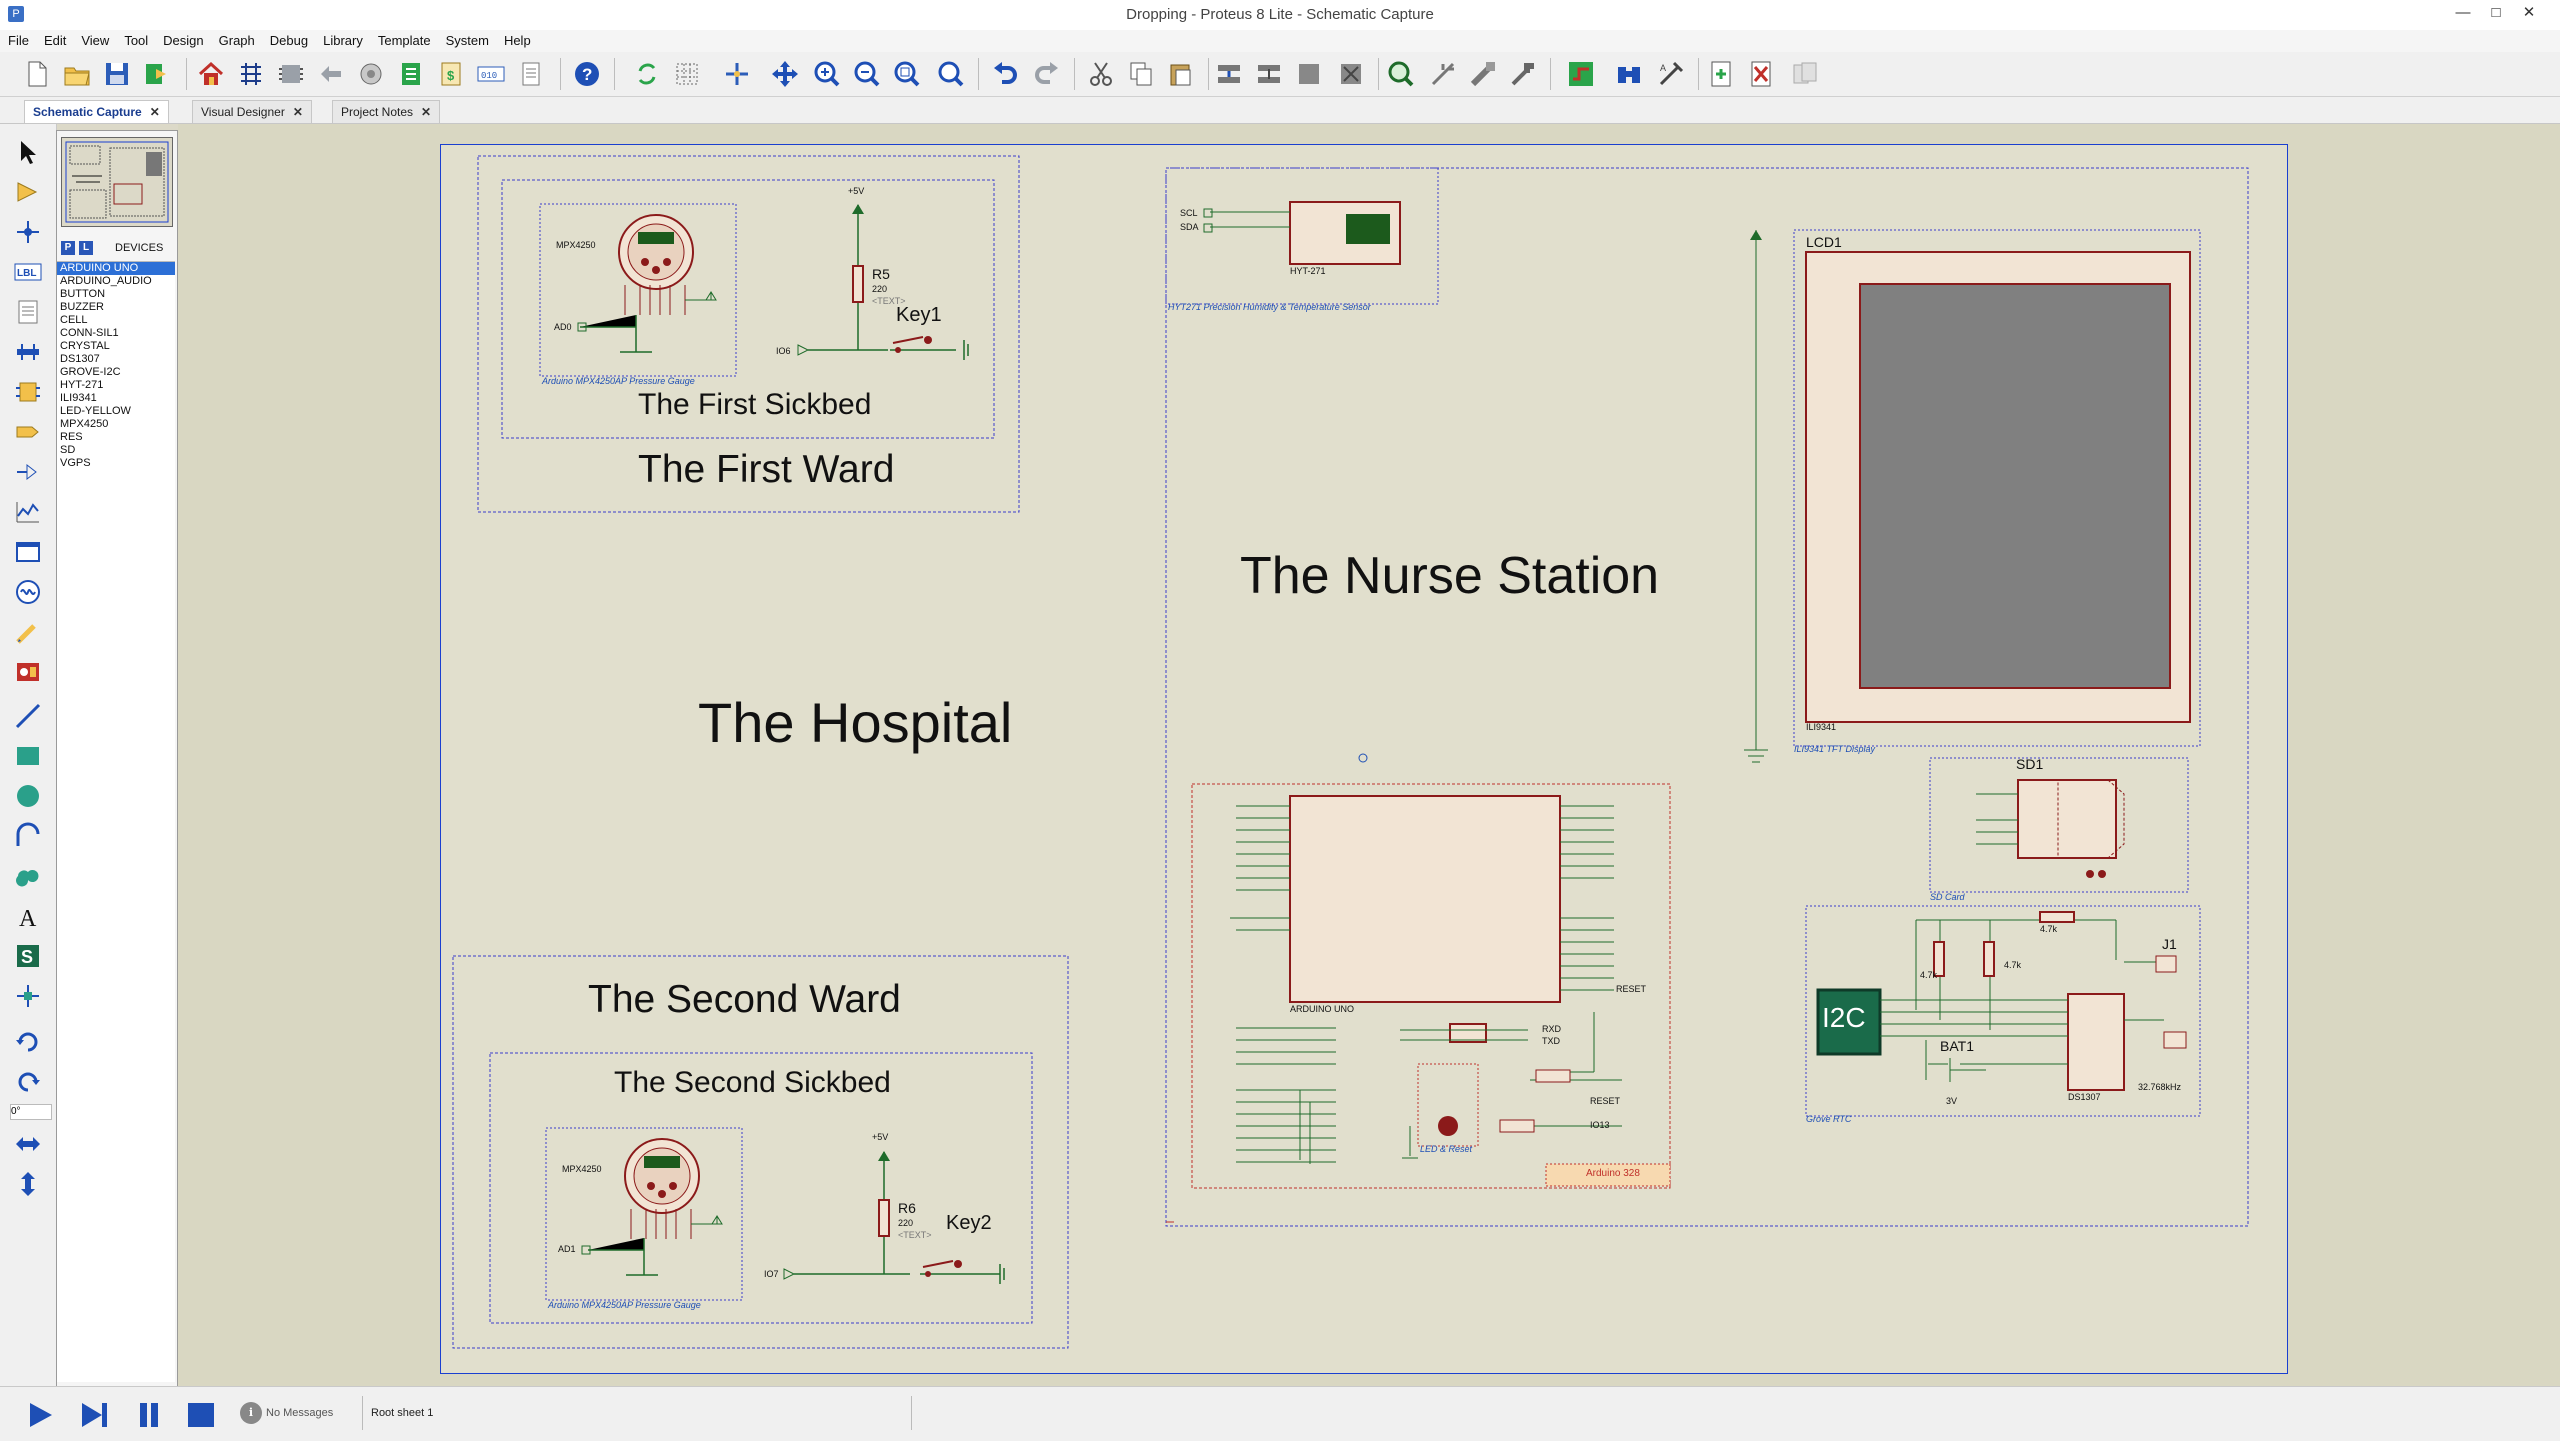 This screenshot has width=2560, height=1441. I want to click on arc-tool-icon, so click(28, 836).